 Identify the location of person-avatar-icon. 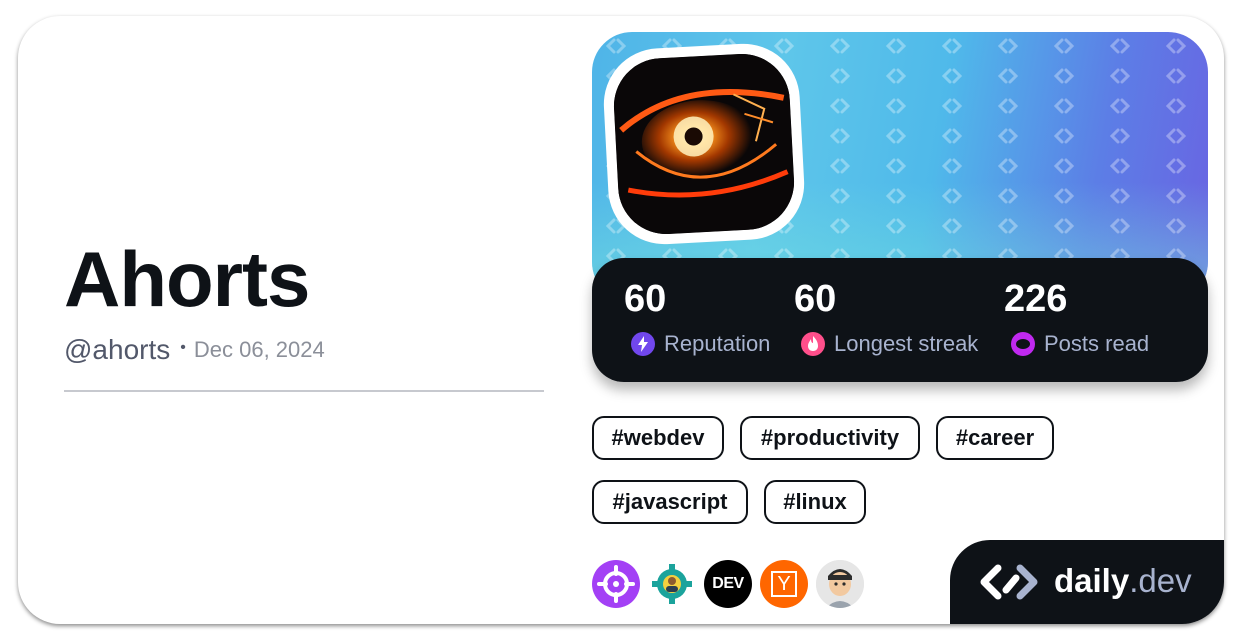
(840, 584).